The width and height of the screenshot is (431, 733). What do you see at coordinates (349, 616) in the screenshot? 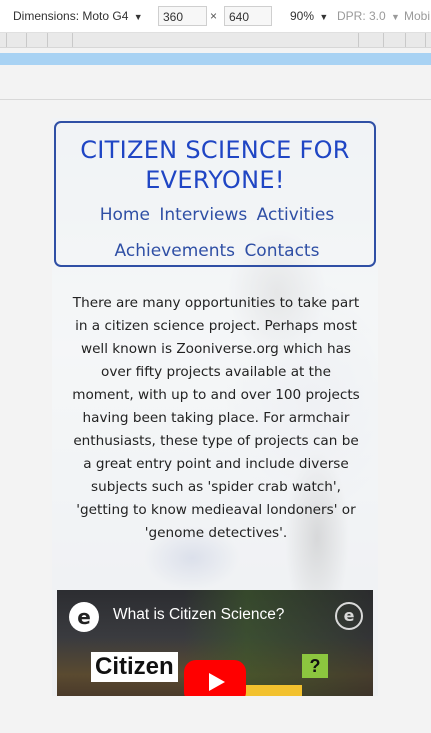
I see `watermark-logo-icon: e` at bounding box center [349, 616].